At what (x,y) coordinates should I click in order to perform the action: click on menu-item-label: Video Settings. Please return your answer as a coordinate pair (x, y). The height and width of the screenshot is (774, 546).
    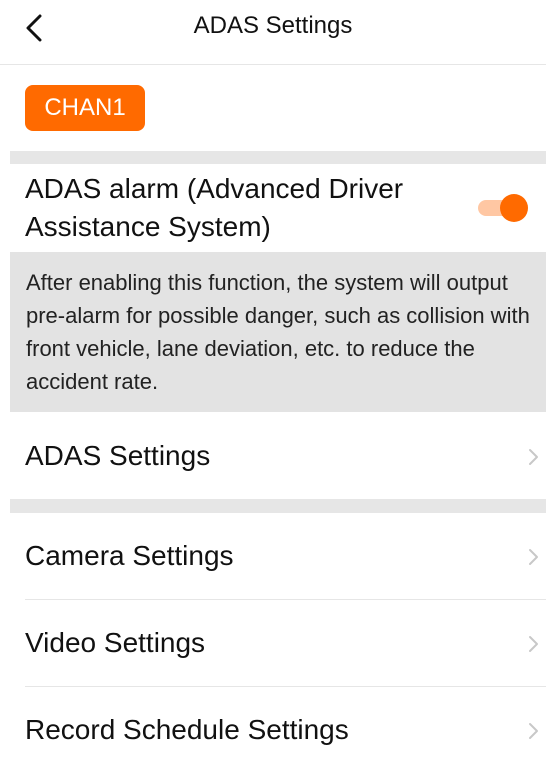
    Looking at the image, I should click on (115, 642).